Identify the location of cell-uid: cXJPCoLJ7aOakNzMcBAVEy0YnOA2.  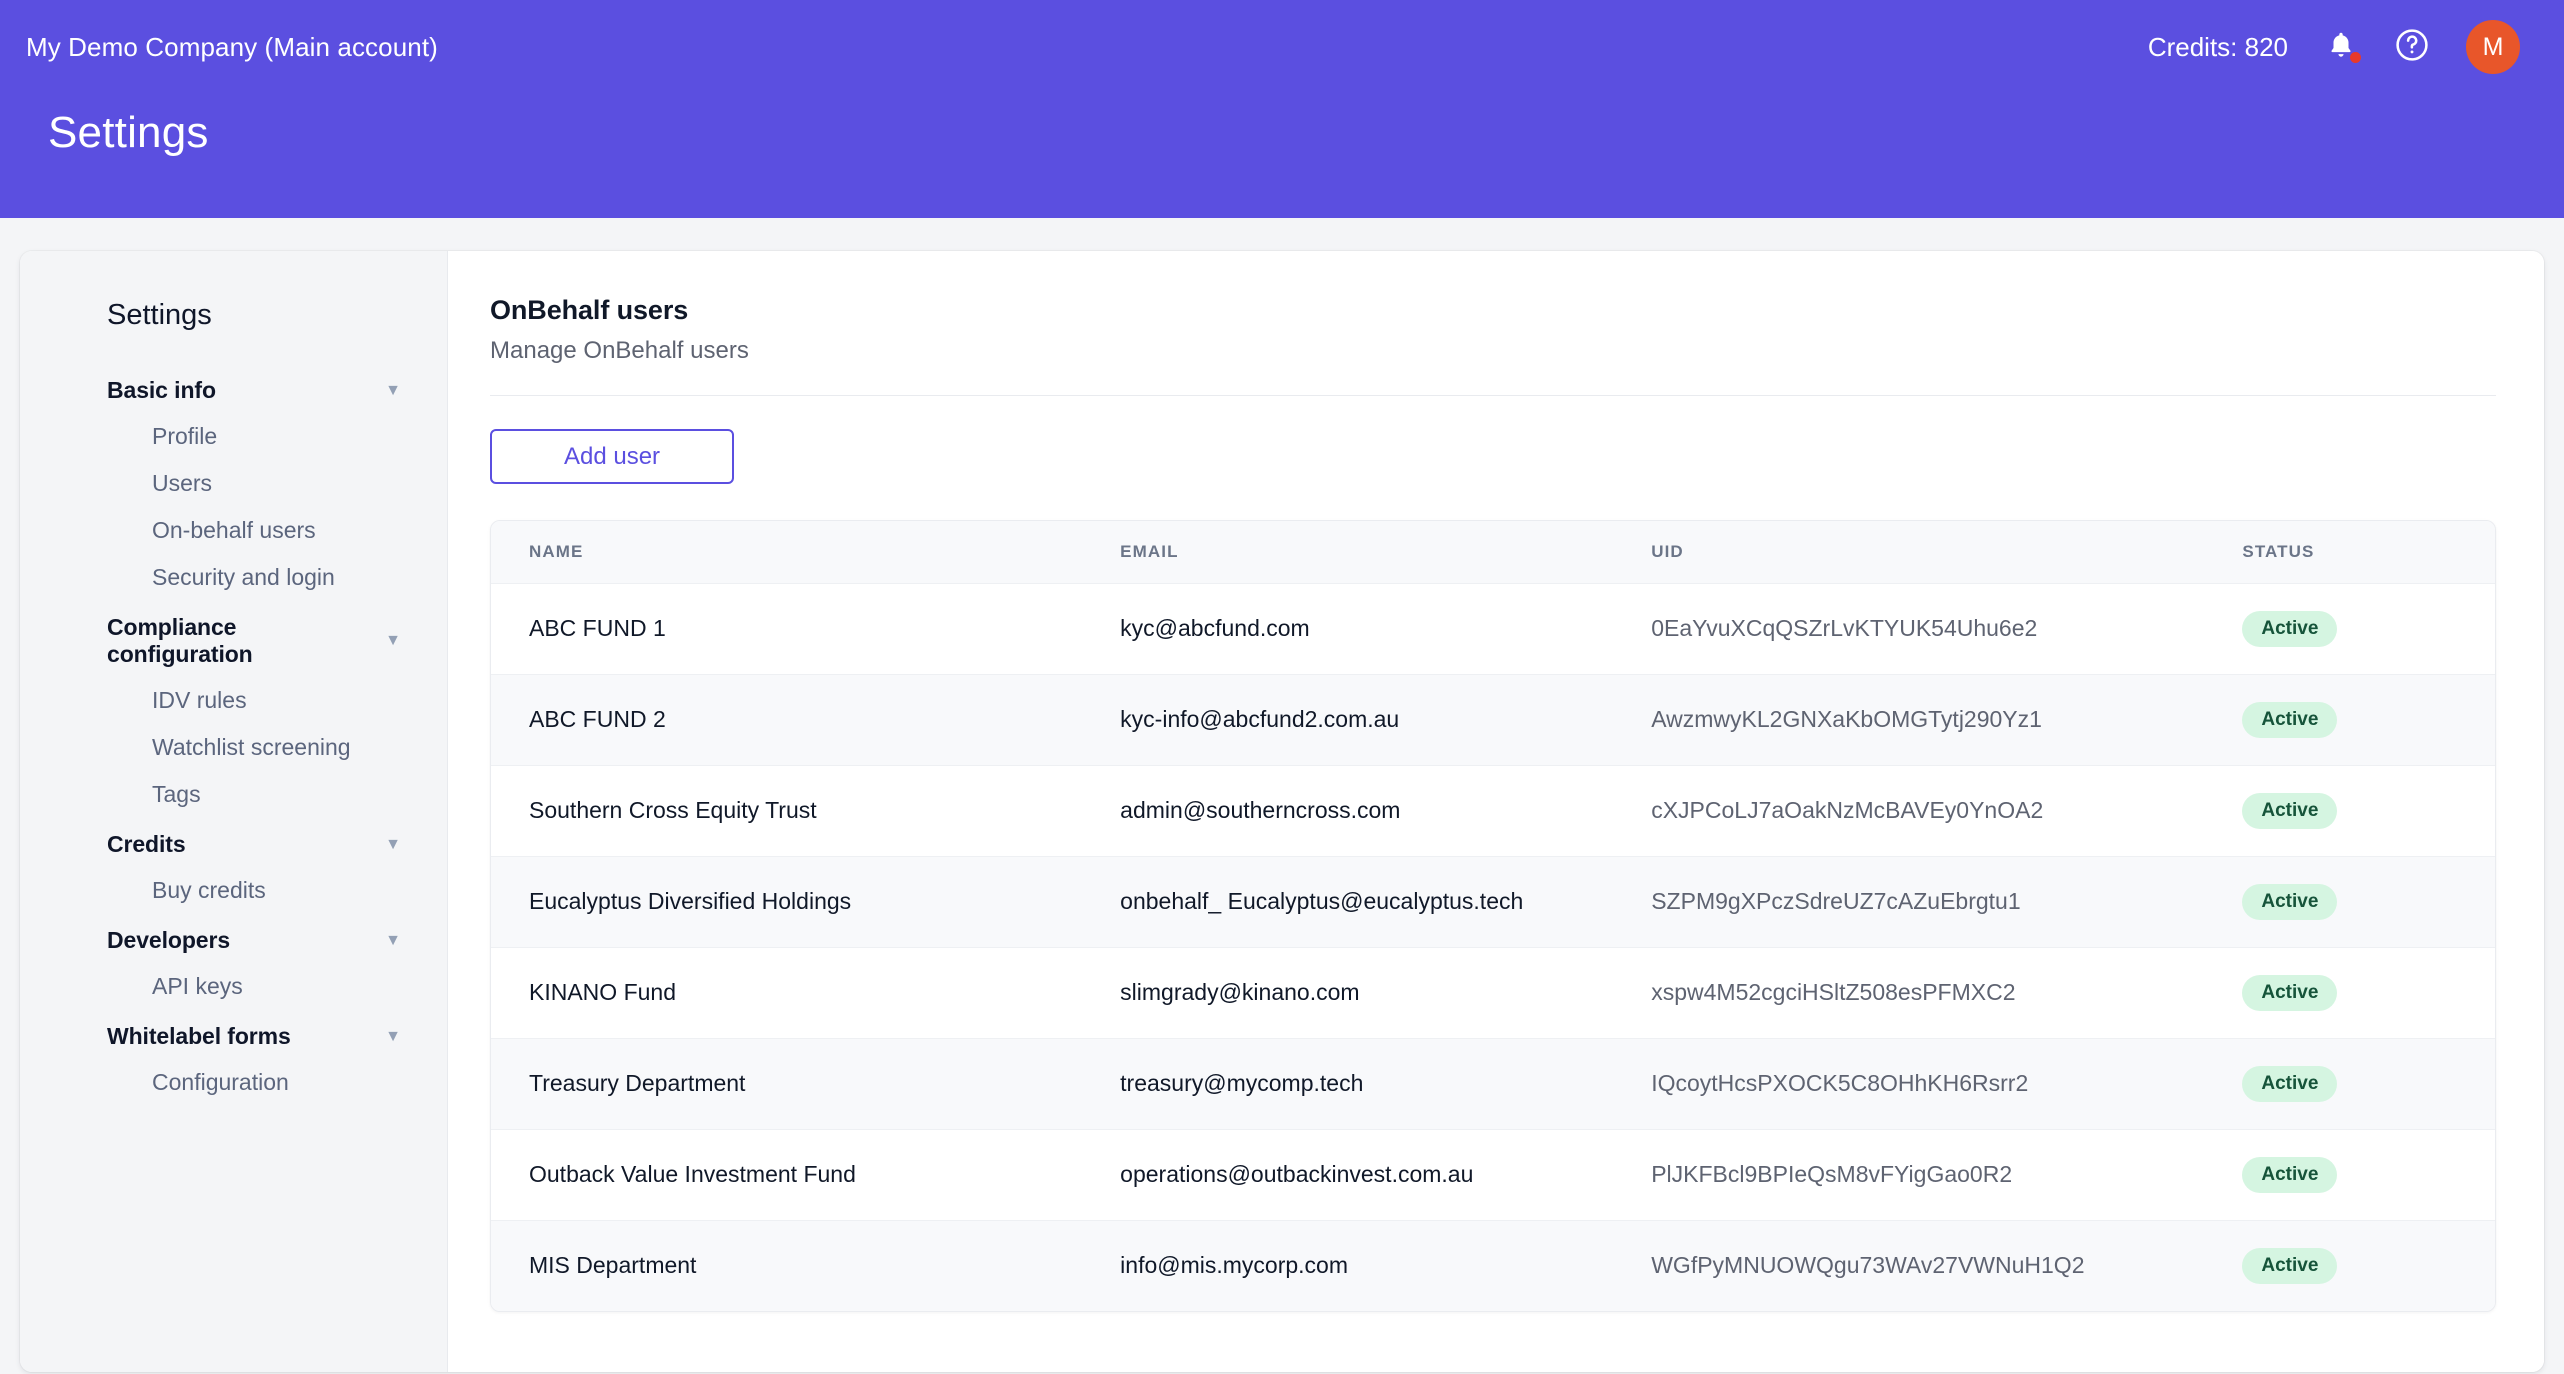
(1847, 810).